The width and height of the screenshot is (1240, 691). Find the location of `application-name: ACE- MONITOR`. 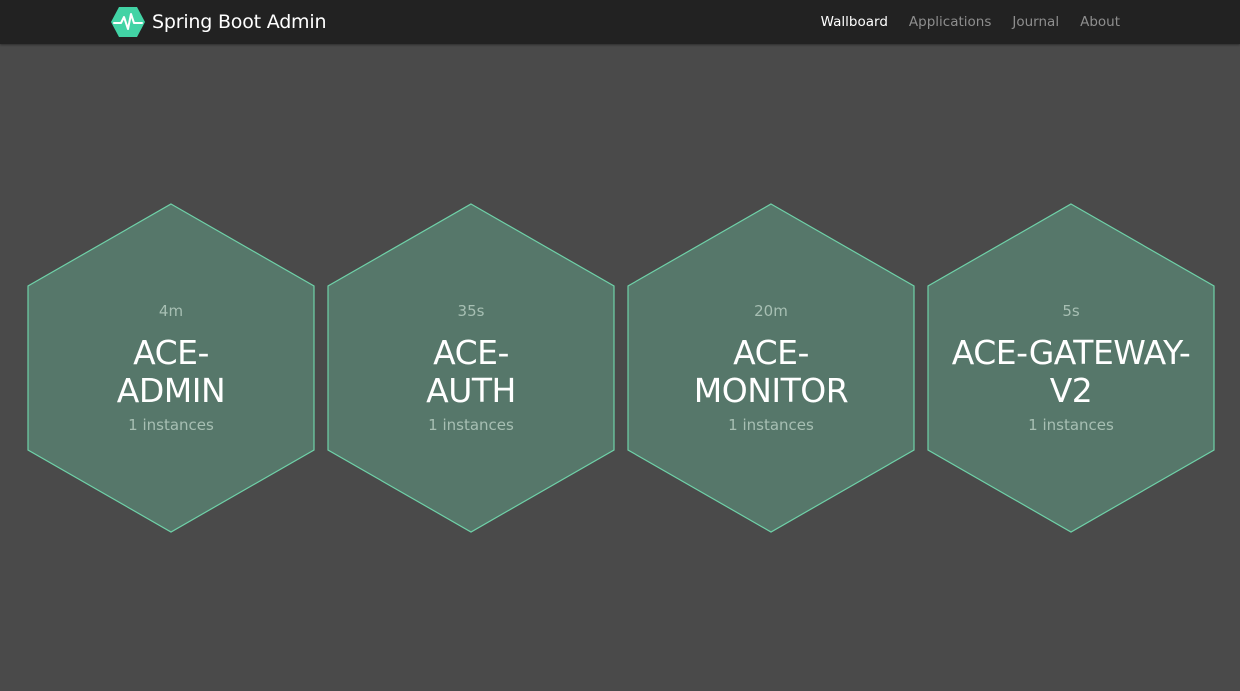

application-name: ACE- MONITOR is located at coordinates (771, 371).